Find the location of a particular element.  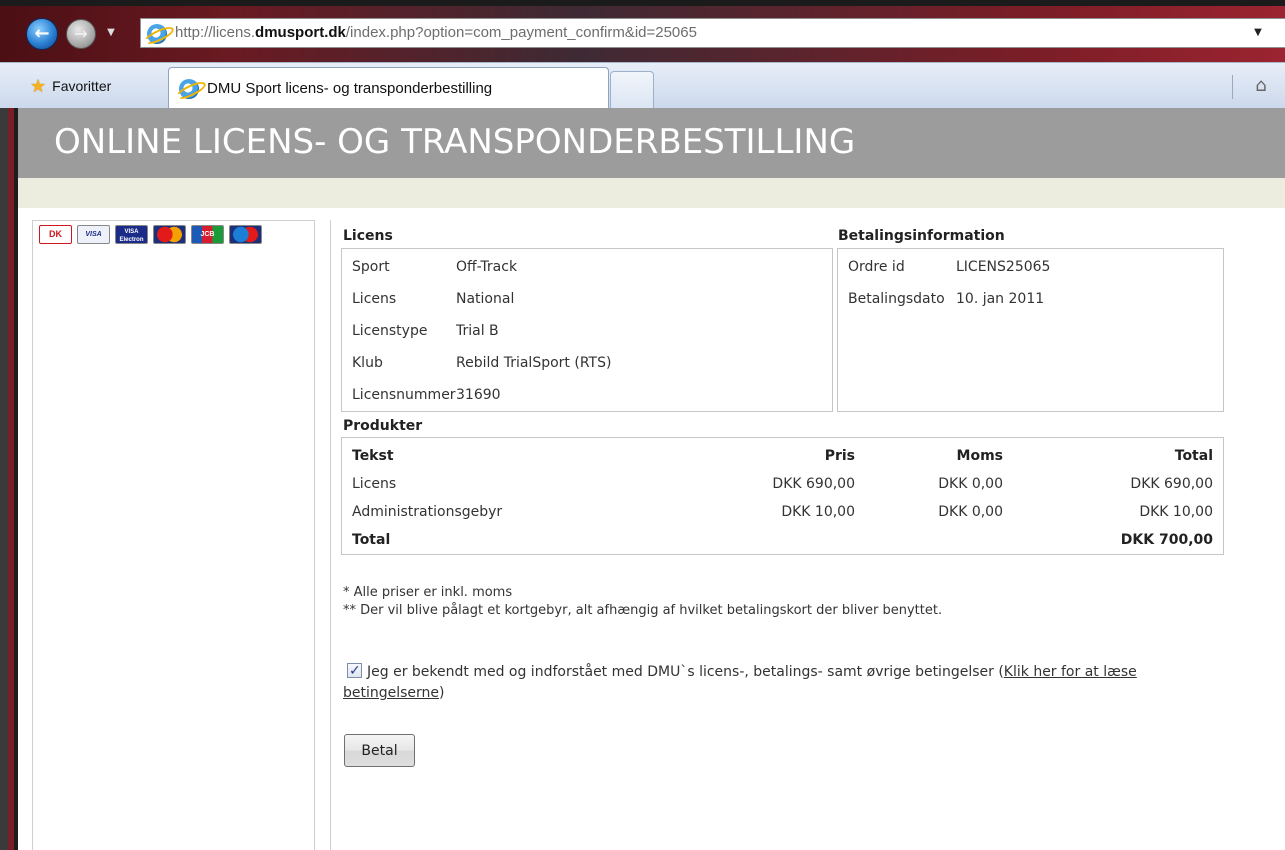

favorites-button: ★ Favoritter is located at coordinates (70, 86).